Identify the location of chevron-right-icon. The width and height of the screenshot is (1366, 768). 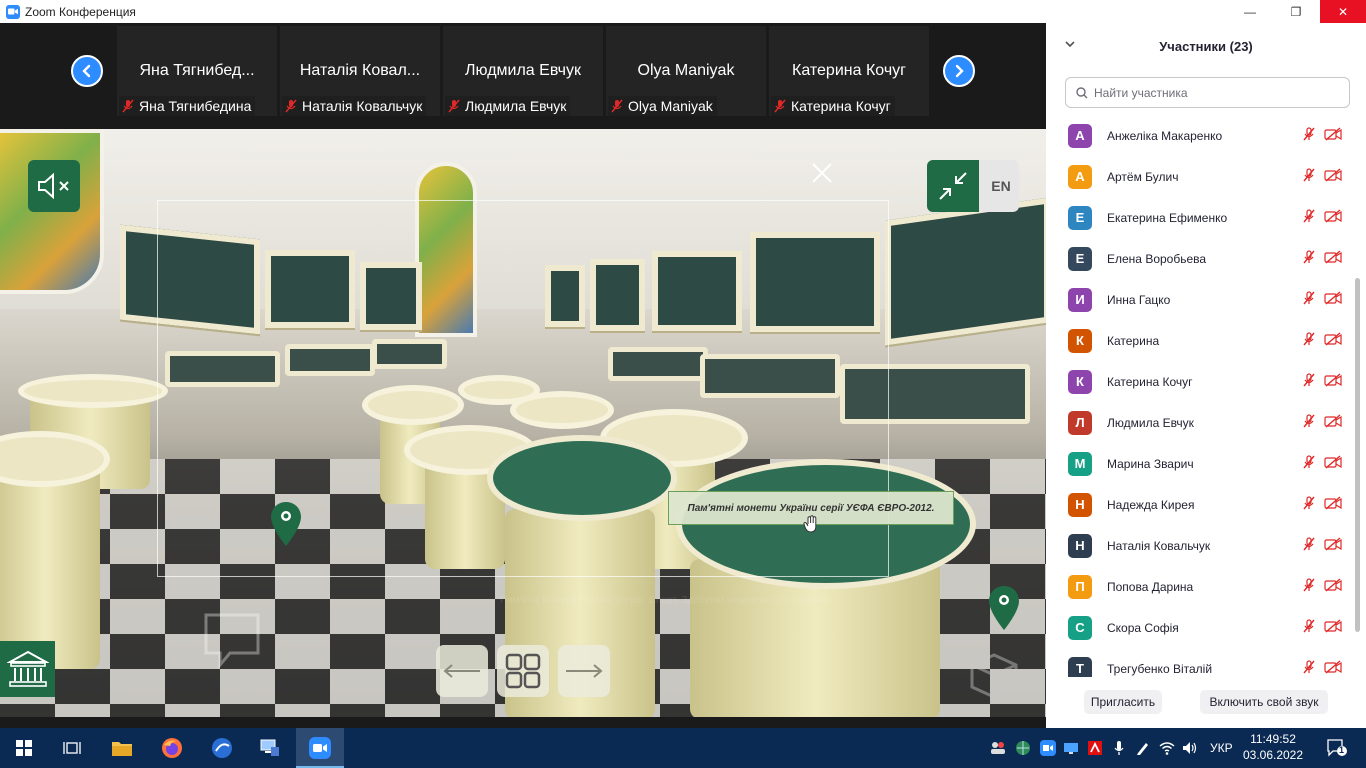
(959, 71).